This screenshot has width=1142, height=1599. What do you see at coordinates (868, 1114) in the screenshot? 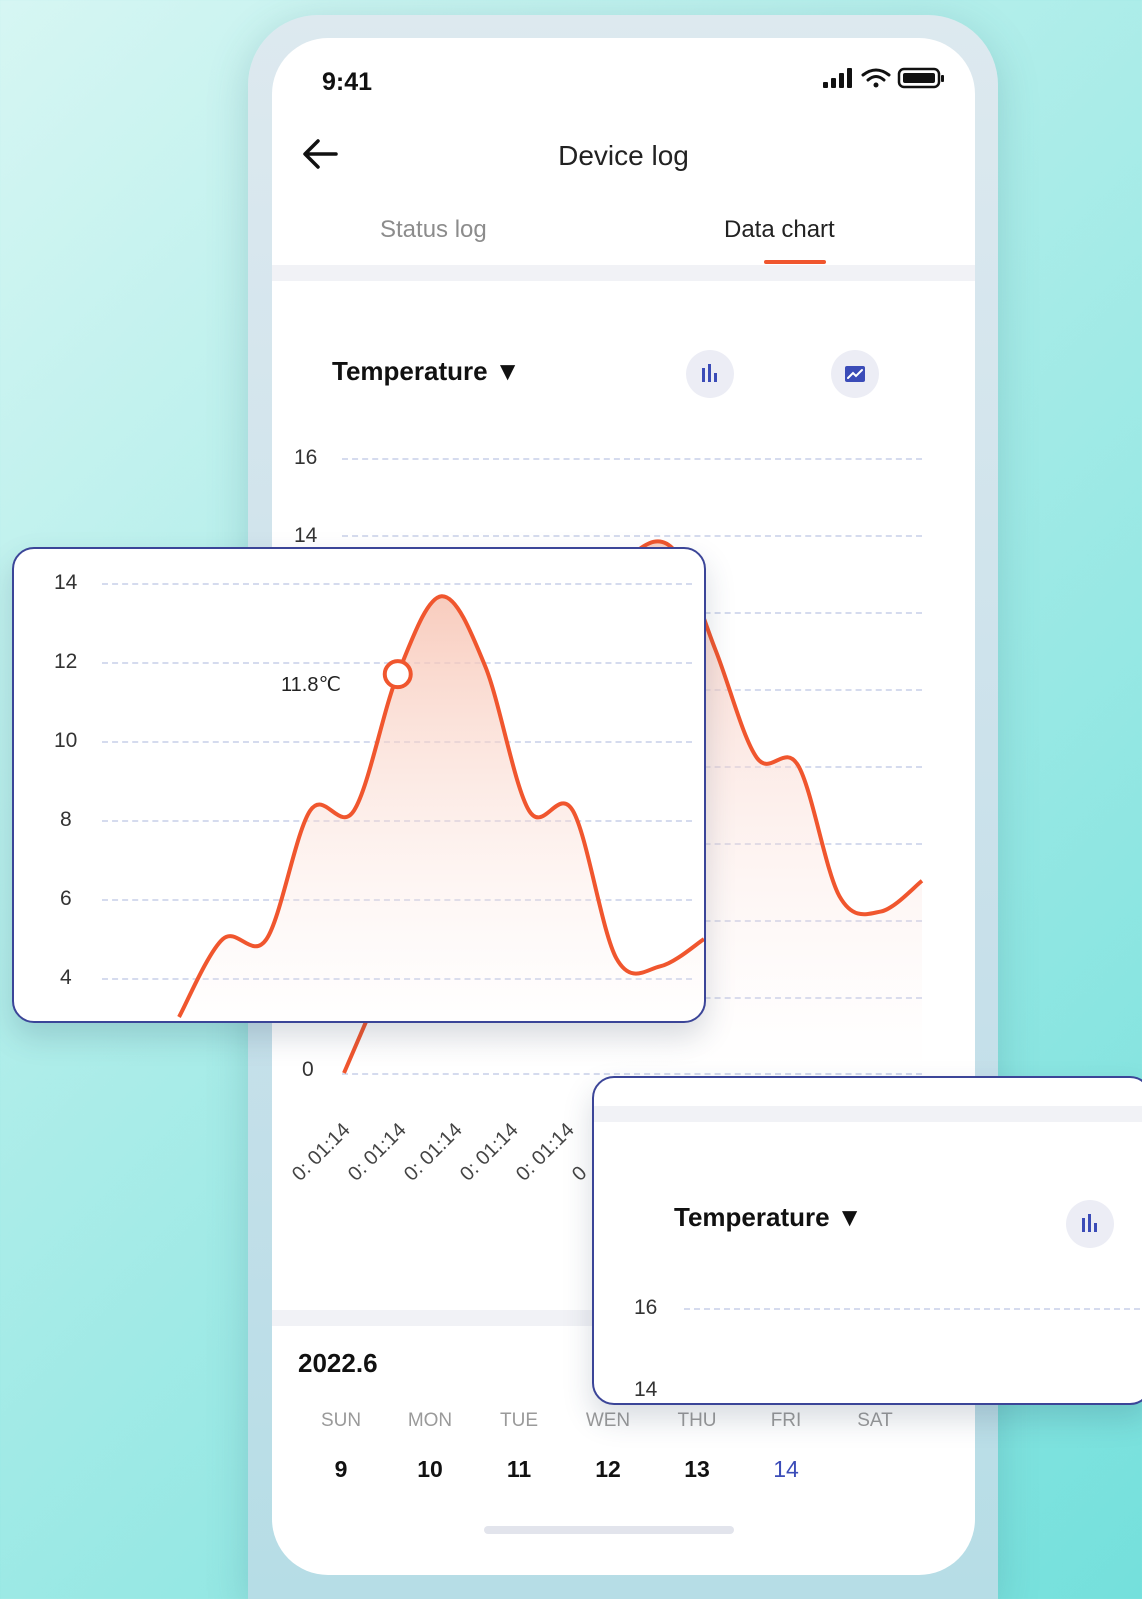
I see `section-divider` at bounding box center [868, 1114].